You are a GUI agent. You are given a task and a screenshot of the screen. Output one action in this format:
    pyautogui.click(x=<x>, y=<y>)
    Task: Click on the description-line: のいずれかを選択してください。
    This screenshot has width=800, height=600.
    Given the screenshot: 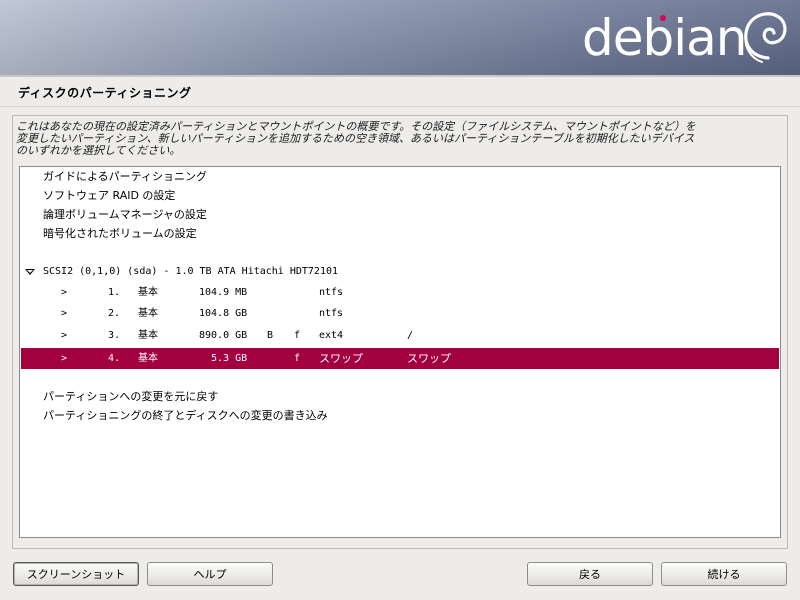 What is the action you would take?
    pyautogui.click(x=98, y=150)
    